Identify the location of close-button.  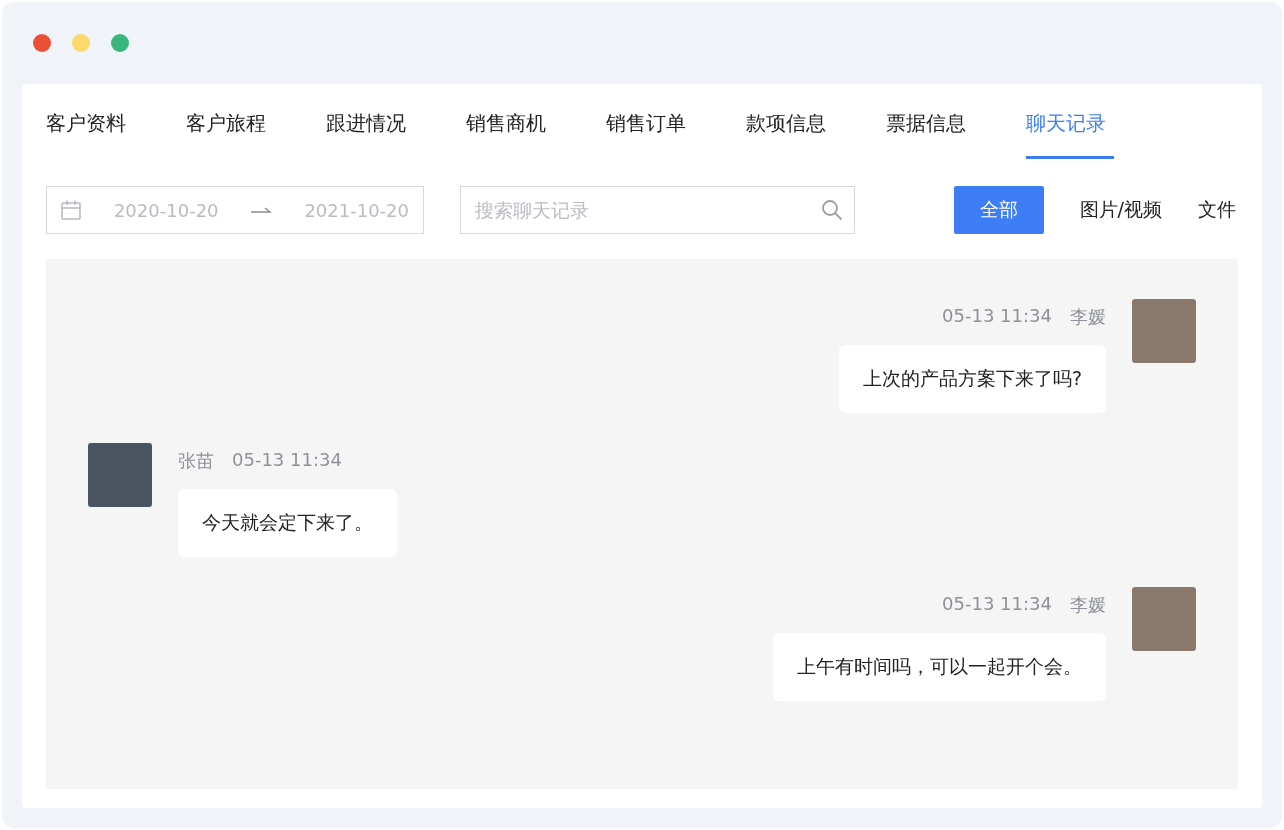
(42, 43).